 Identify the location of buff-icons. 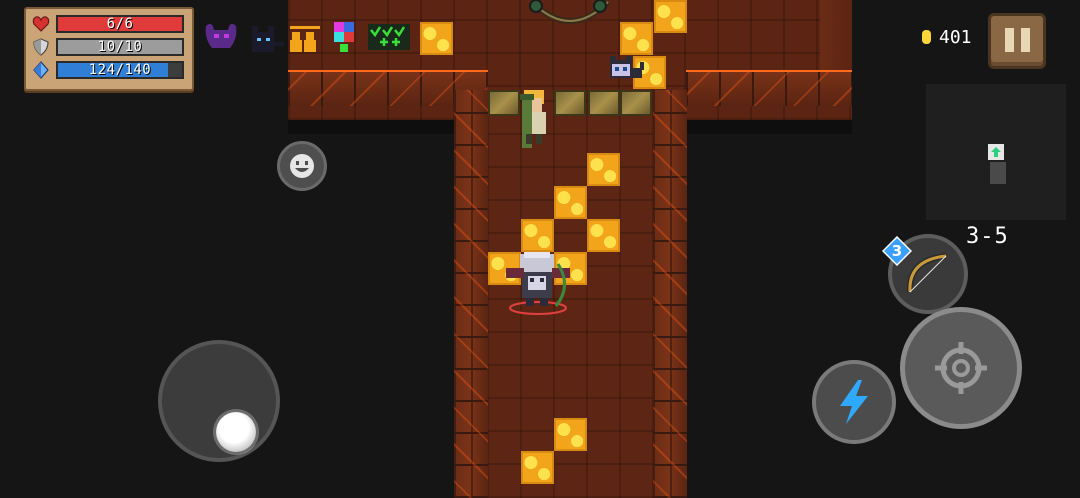
(307, 37).